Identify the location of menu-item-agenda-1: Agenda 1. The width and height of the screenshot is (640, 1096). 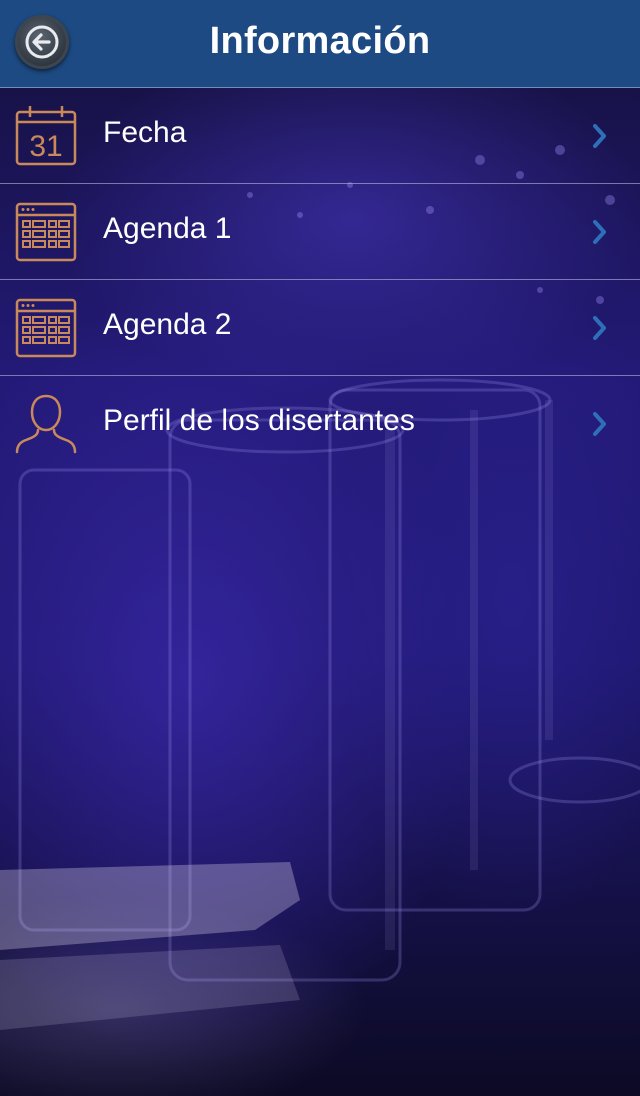
(320, 232).